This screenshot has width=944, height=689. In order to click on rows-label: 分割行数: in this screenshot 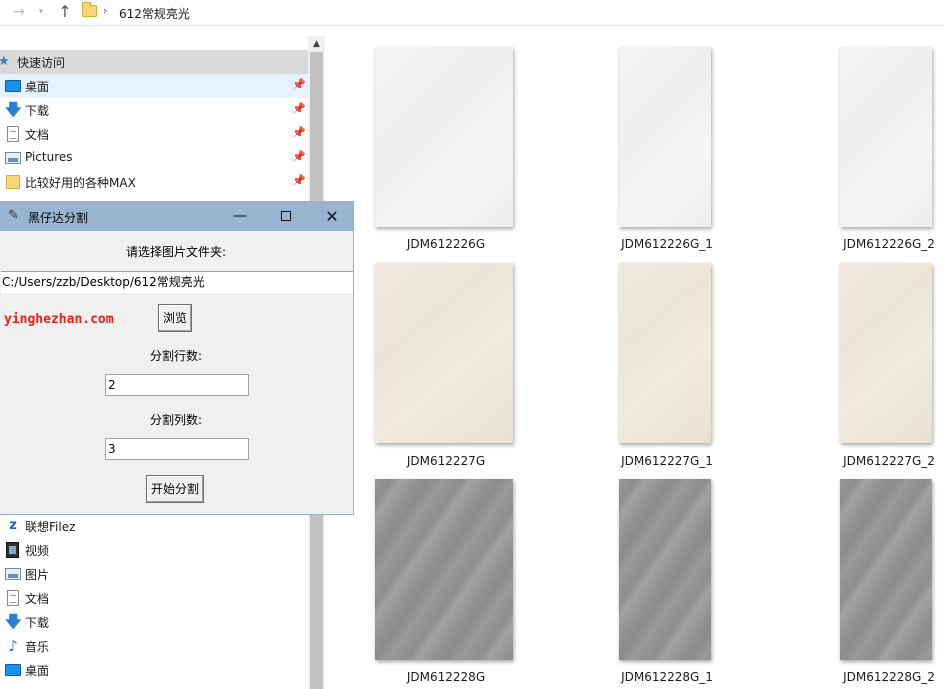, I will do `click(176, 356)`.